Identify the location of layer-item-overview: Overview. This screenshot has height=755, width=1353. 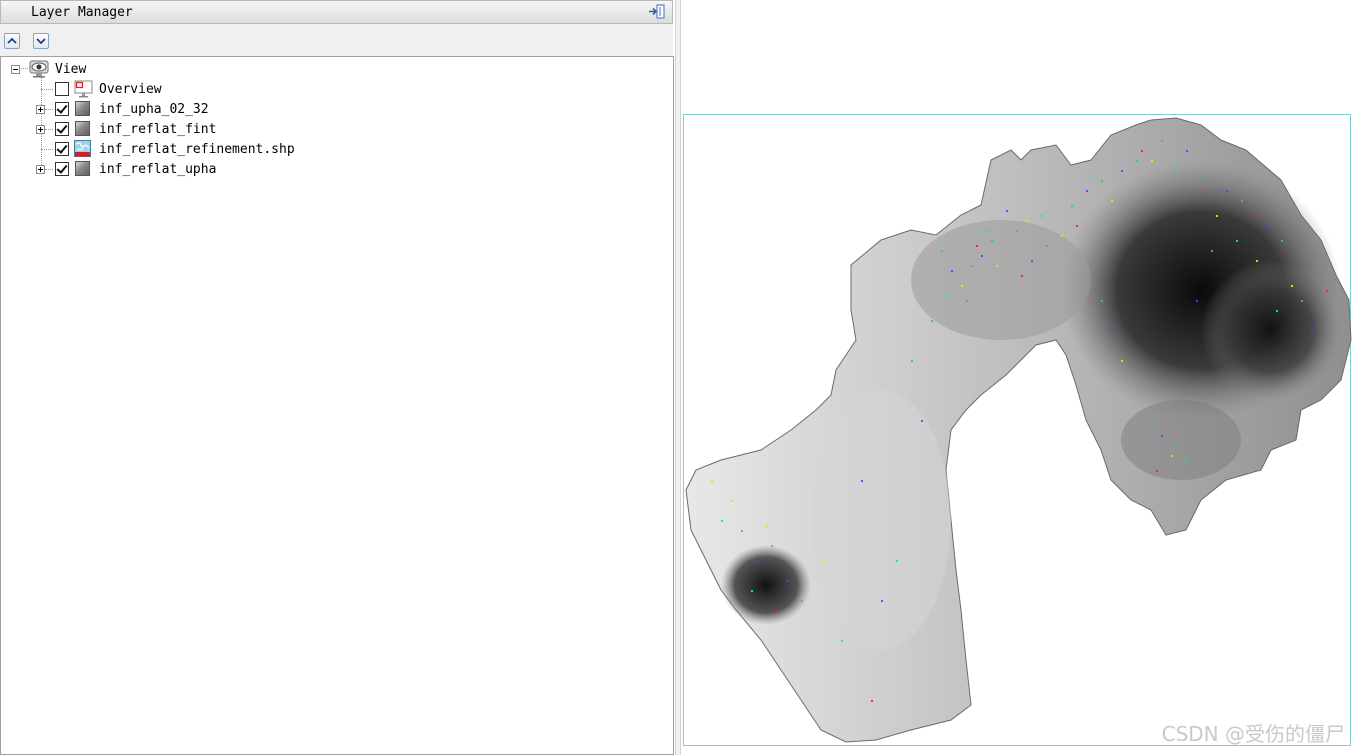
(201, 89).